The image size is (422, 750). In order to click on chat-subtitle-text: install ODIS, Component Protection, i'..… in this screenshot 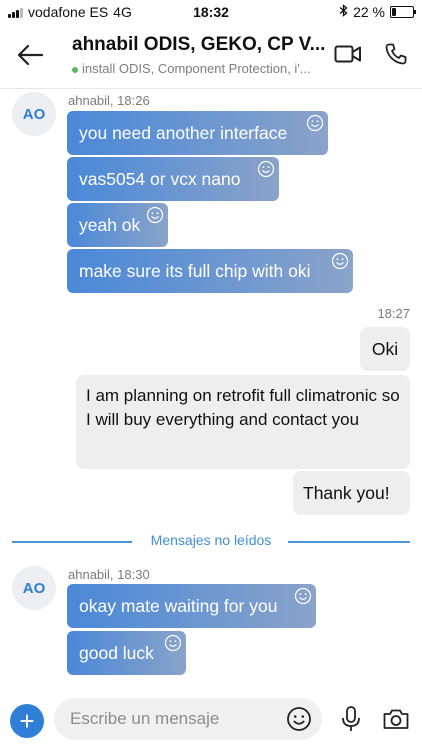, I will do `click(196, 68)`.